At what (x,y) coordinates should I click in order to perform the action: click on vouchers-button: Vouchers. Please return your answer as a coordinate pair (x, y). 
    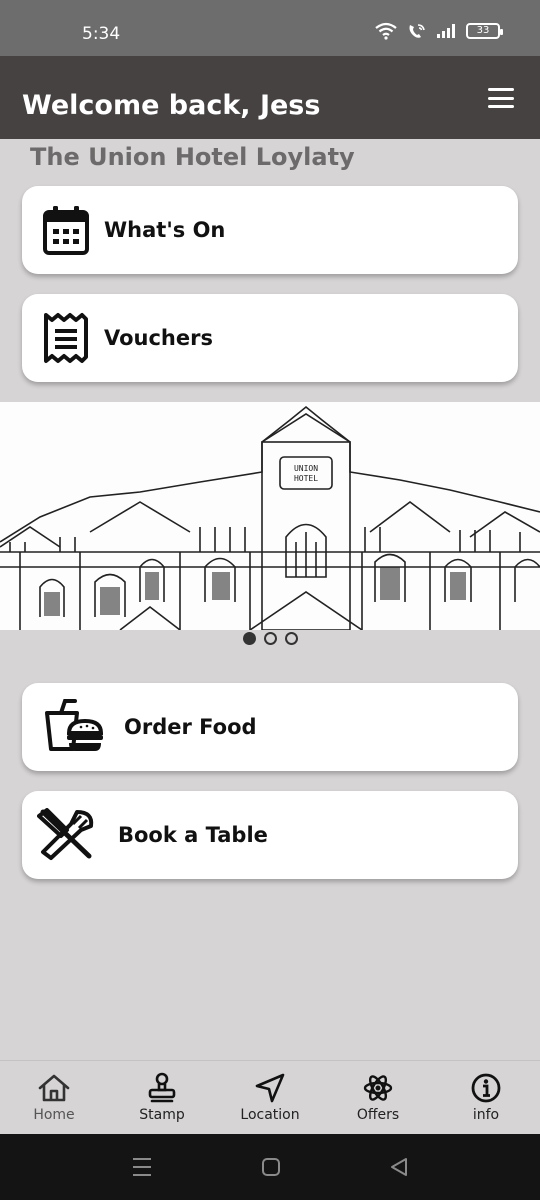
    Looking at the image, I should click on (270, 338).